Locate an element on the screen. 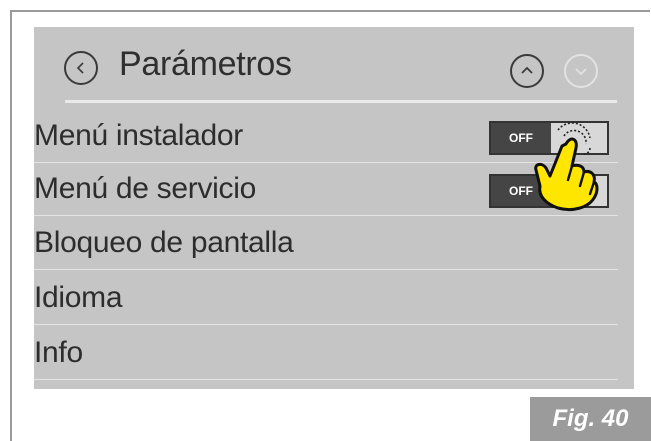 Image resolution: width=651 pixels, height=441 pixels. scroll-down-button is located at coordinates (581, 71).